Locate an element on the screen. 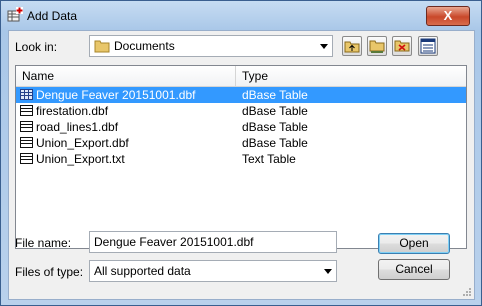 Image resolution: width=482 pixels, height=306 pixels. column-header-name: Name is located at coordinates (38, 76).